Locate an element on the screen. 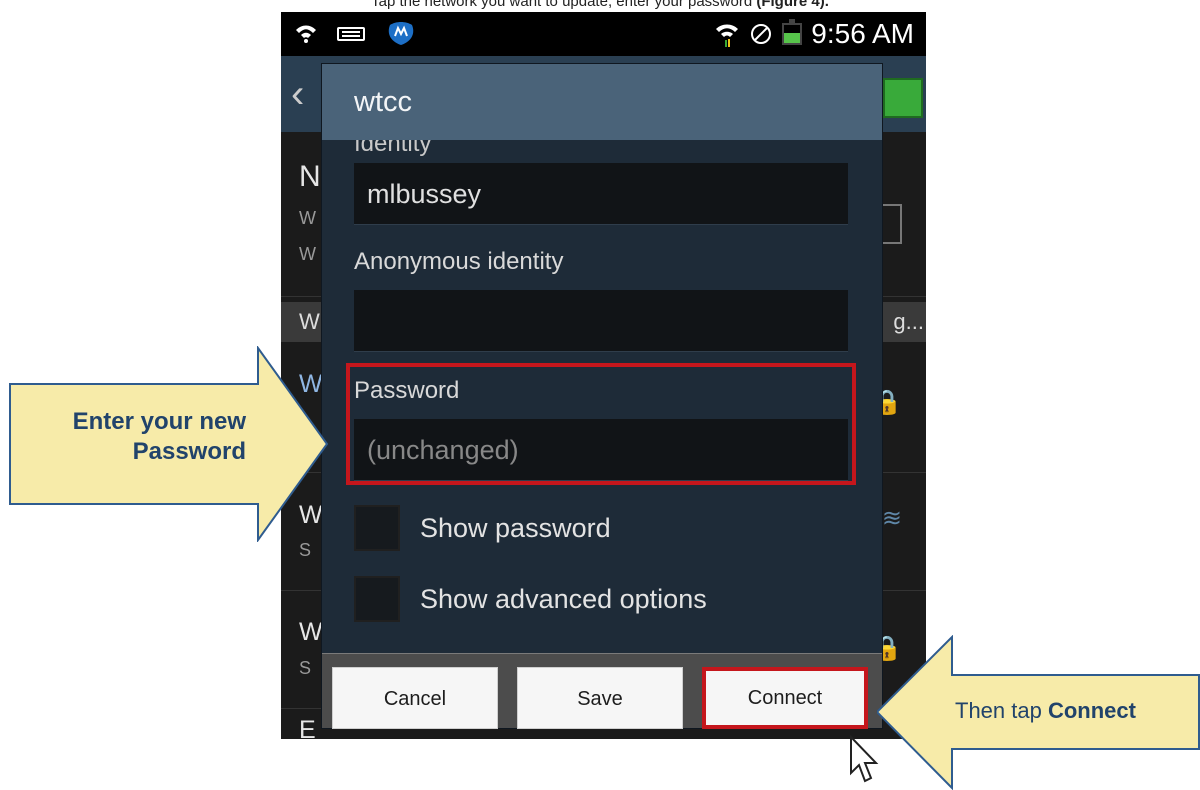 This screenshot has width=1200, height=790. status-time: 9:56 AM is located at coordinates (862, 33).